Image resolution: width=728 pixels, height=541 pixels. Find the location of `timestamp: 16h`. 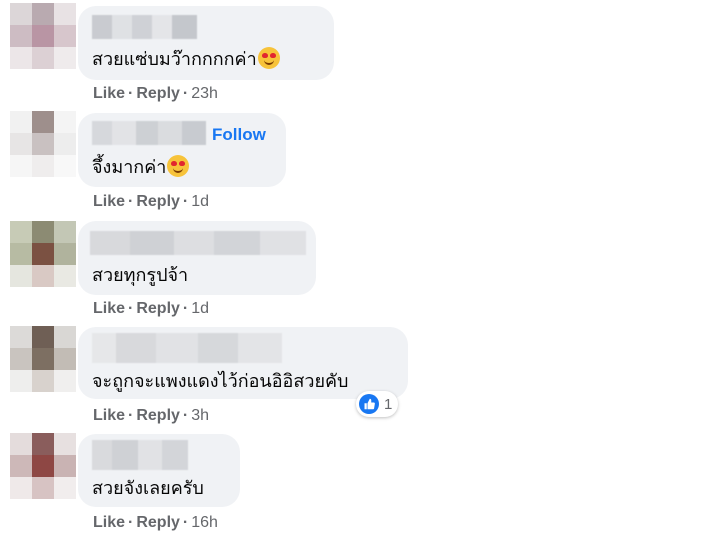

timestamp: 16h is located at coordinates (204, 522).